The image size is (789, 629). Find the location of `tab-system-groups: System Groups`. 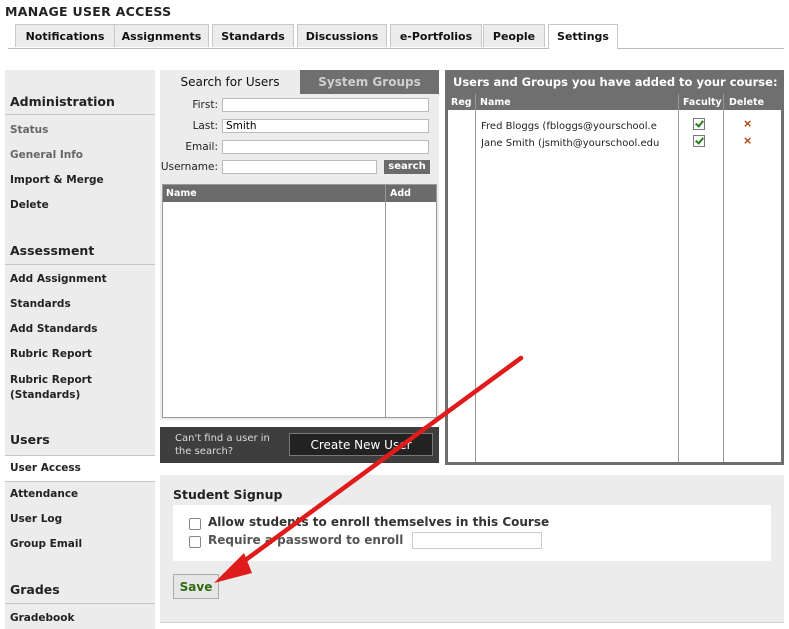

tab-system-groups: System Groups is located at coordinates (369, 82).